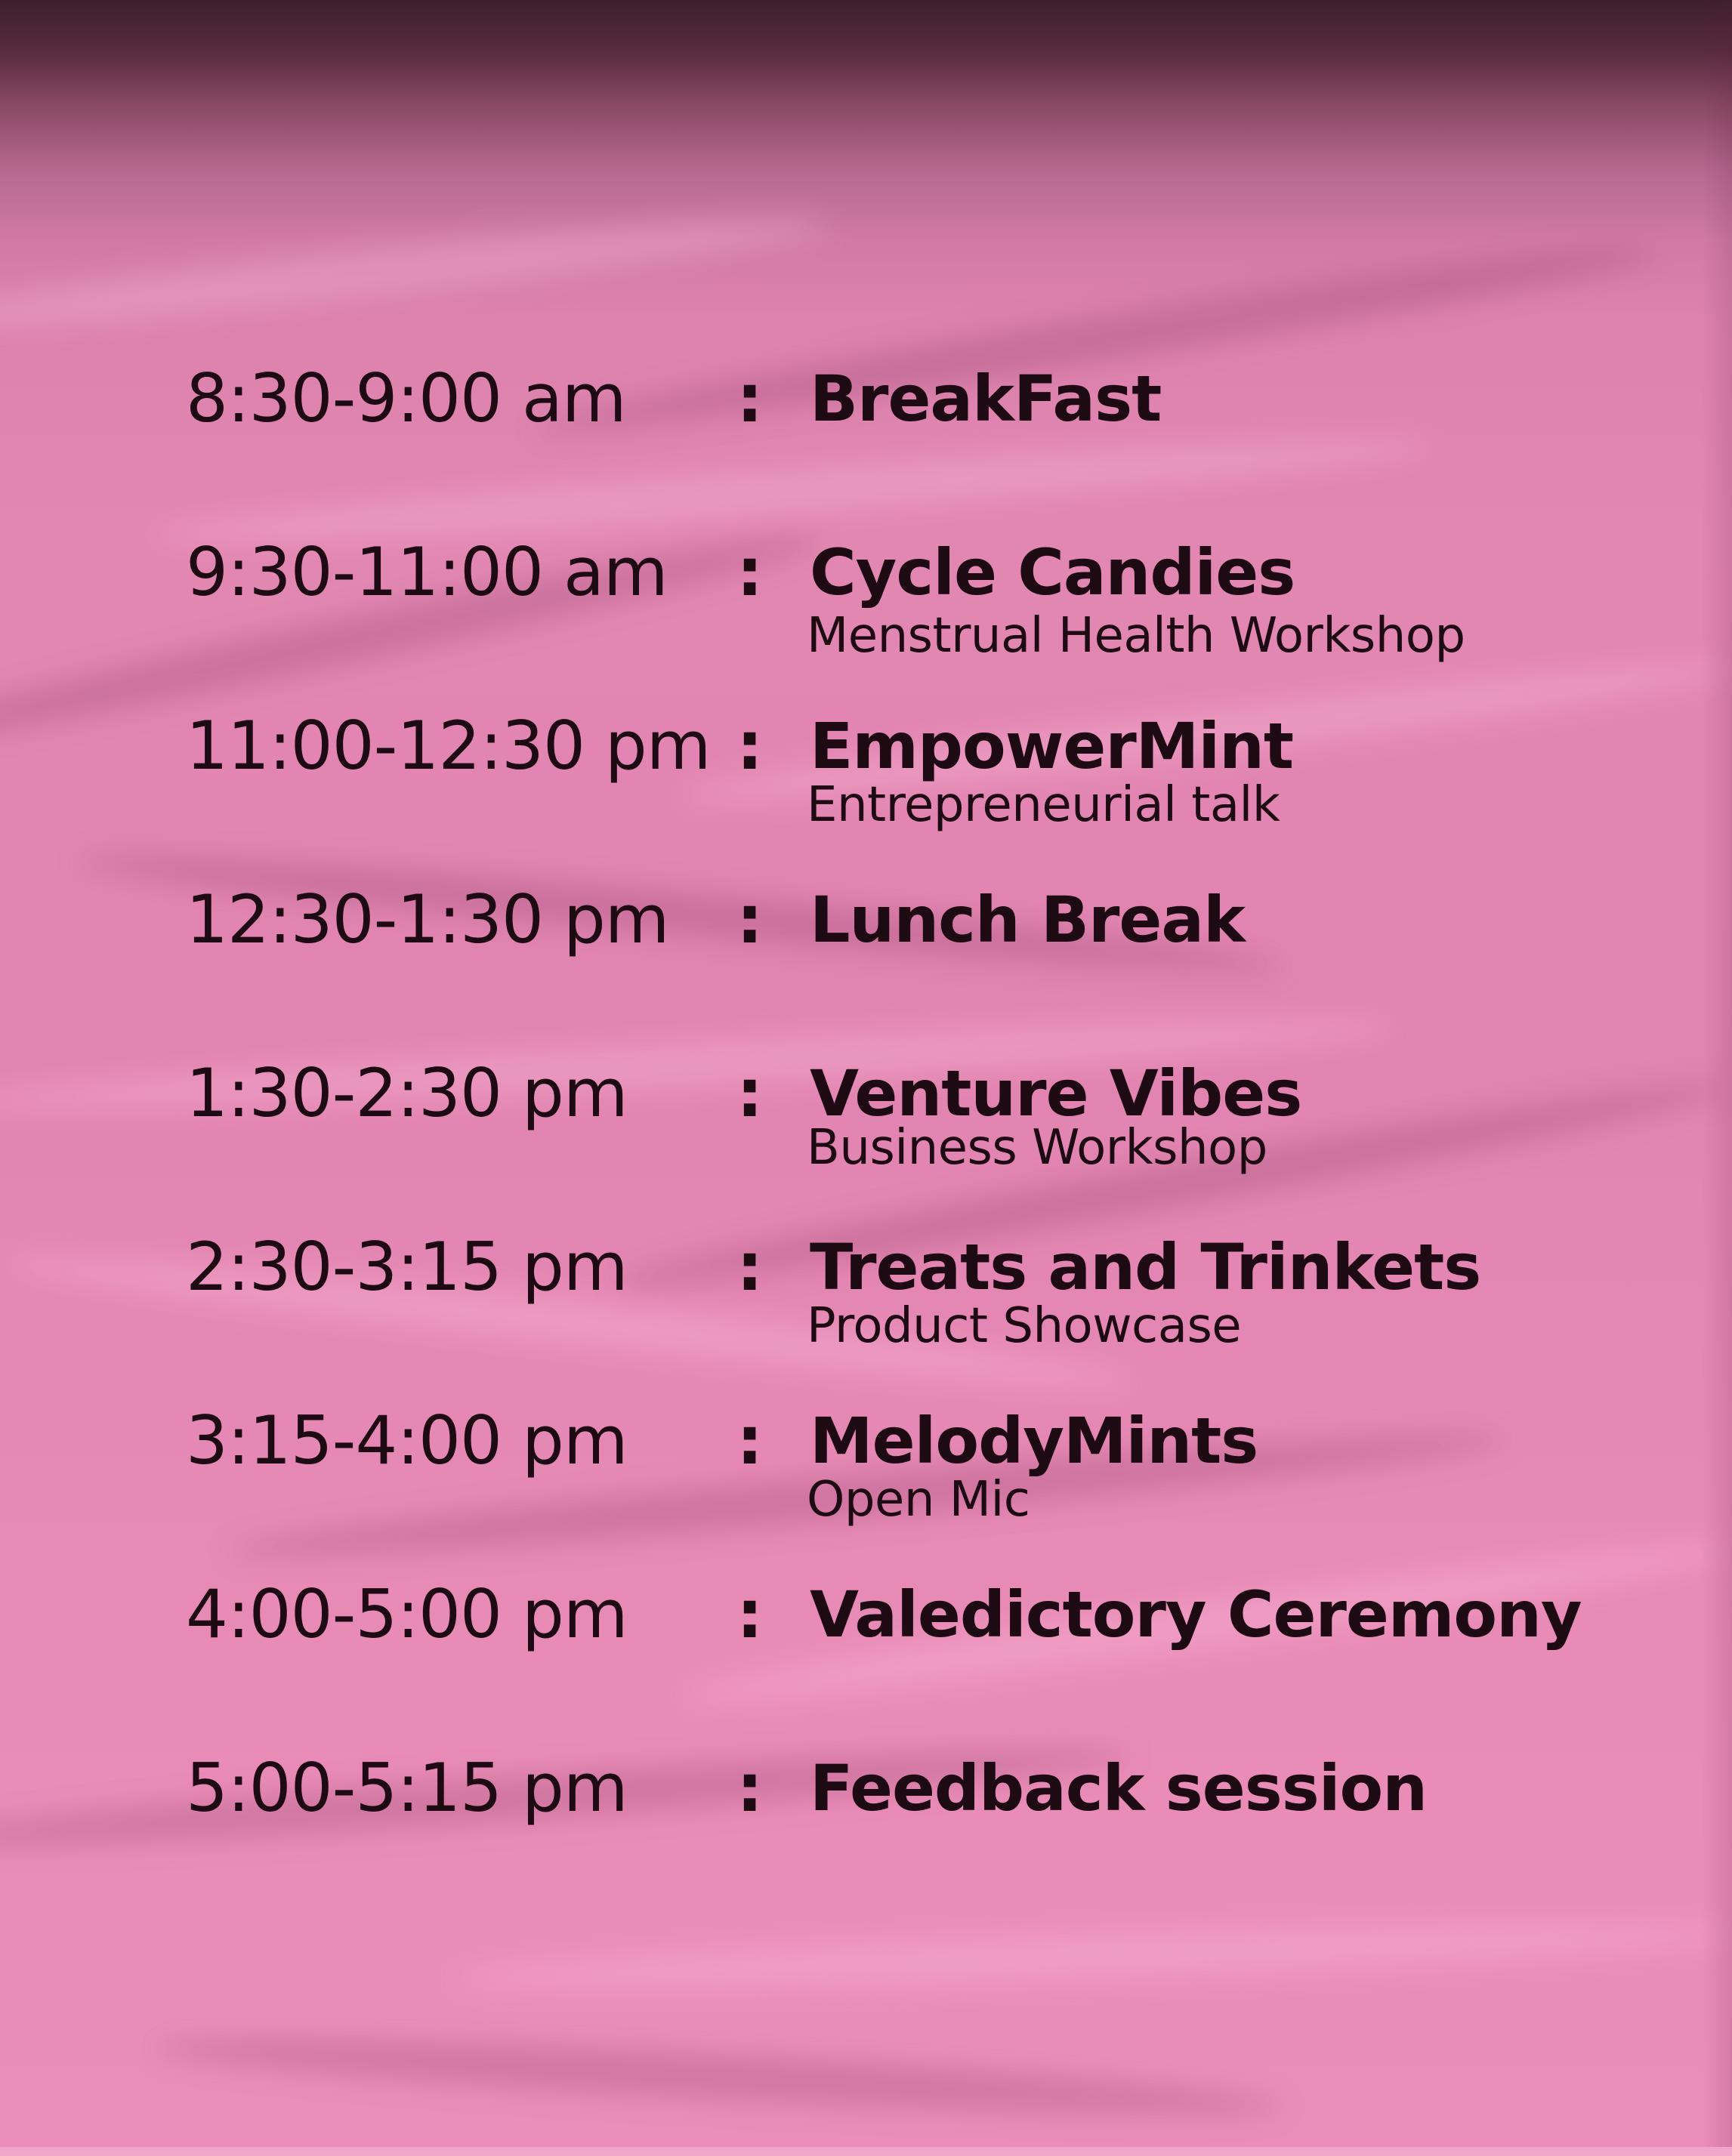 The height and width of the screenshot is (2156, 1732). I want to click on session-title: Valedictory Ceremony, so click(1196, 1615).